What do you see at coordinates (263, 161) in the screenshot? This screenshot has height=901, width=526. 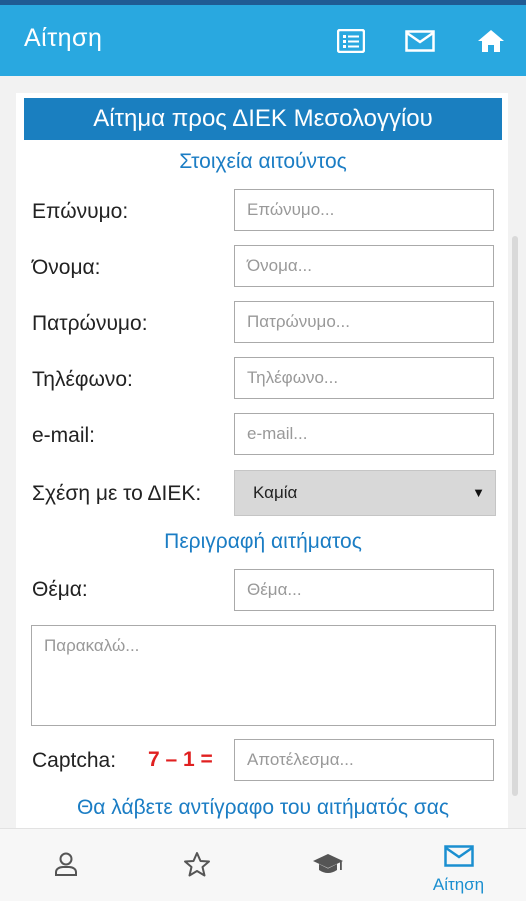 I see `applicant-section-title: Στοιχεία αιτούντος` at bounding box center [263, 161].